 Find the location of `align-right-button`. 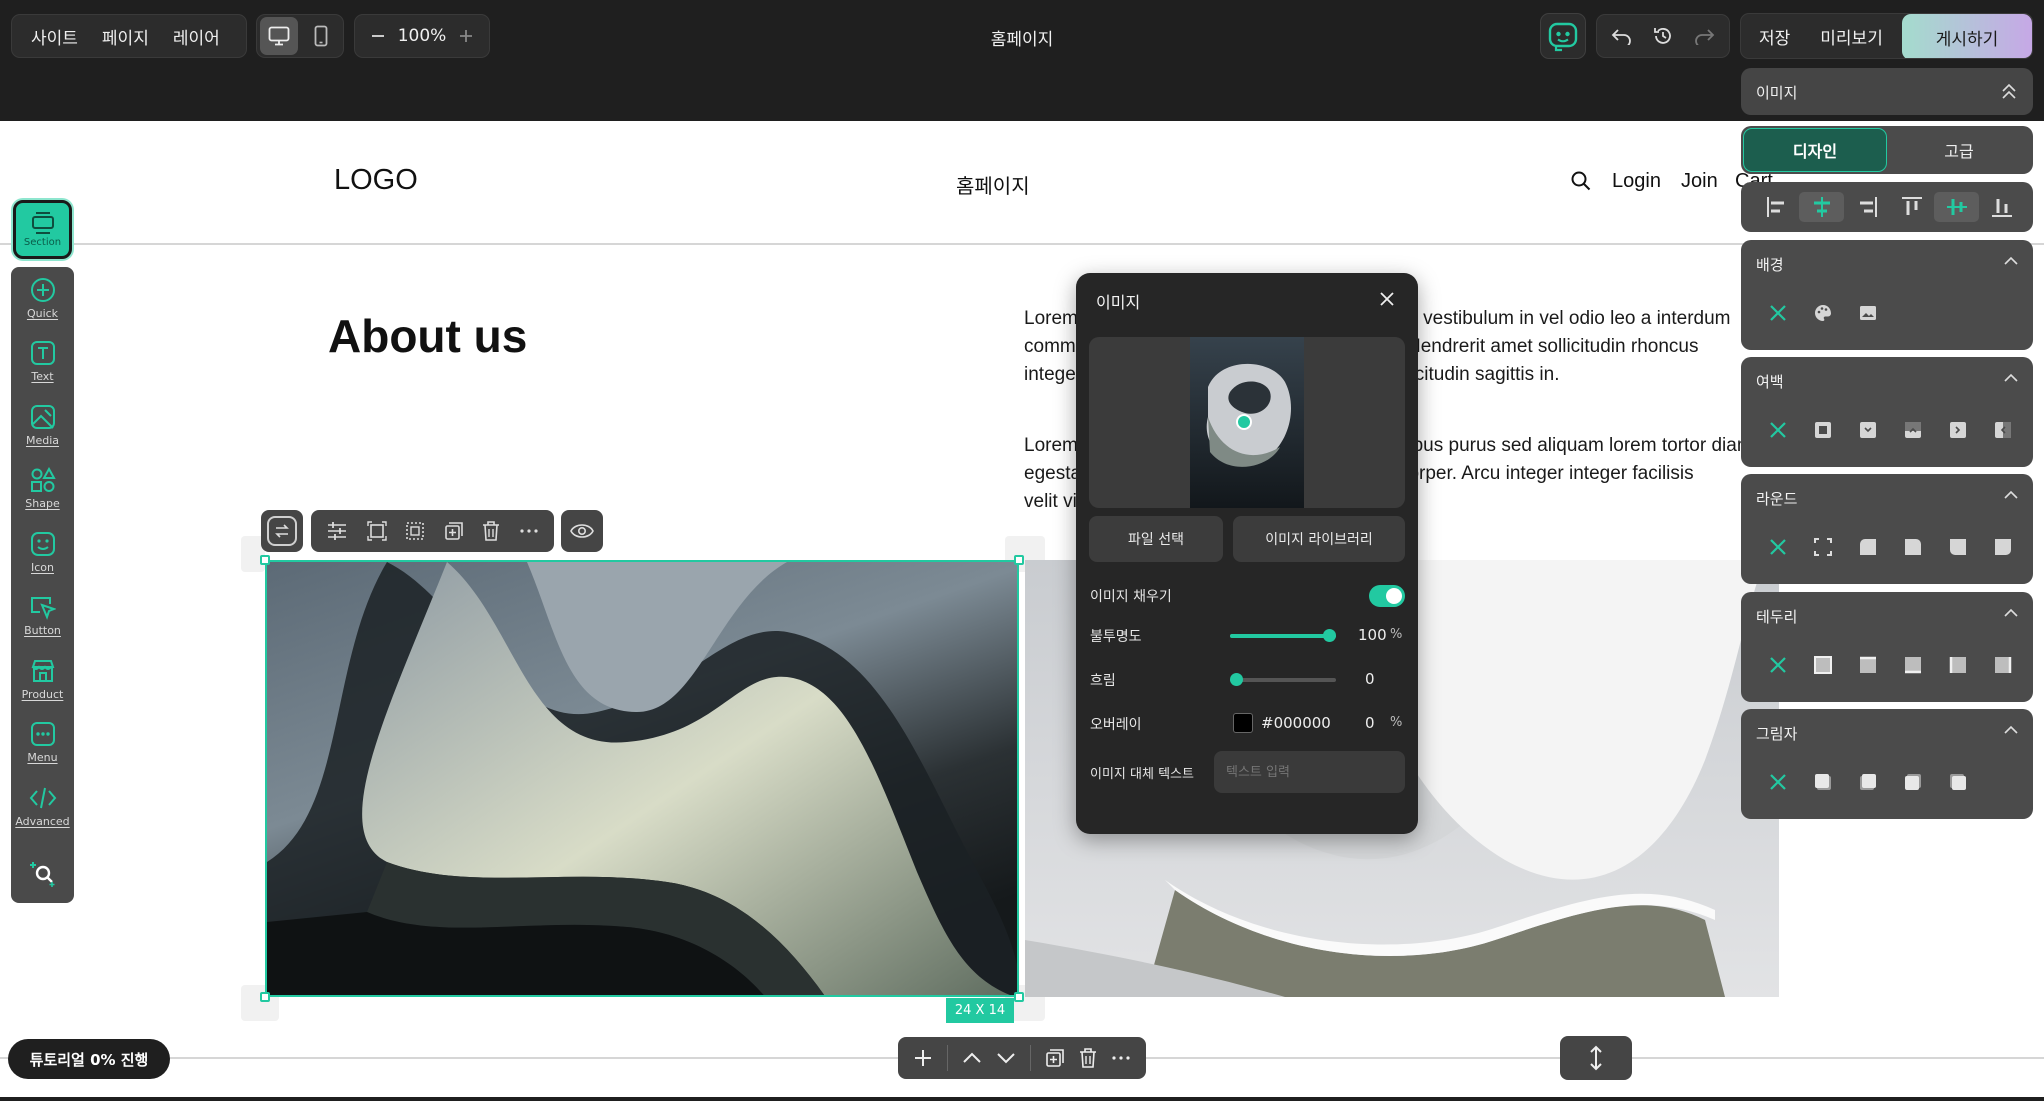

align-right-button is located at coordinates (1866, 207).